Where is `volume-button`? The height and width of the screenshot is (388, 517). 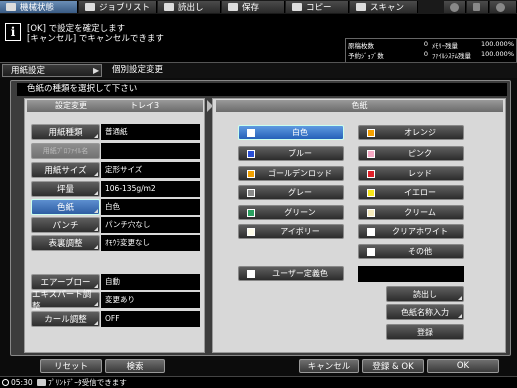
volume-button is located at coordinates (478, 7).